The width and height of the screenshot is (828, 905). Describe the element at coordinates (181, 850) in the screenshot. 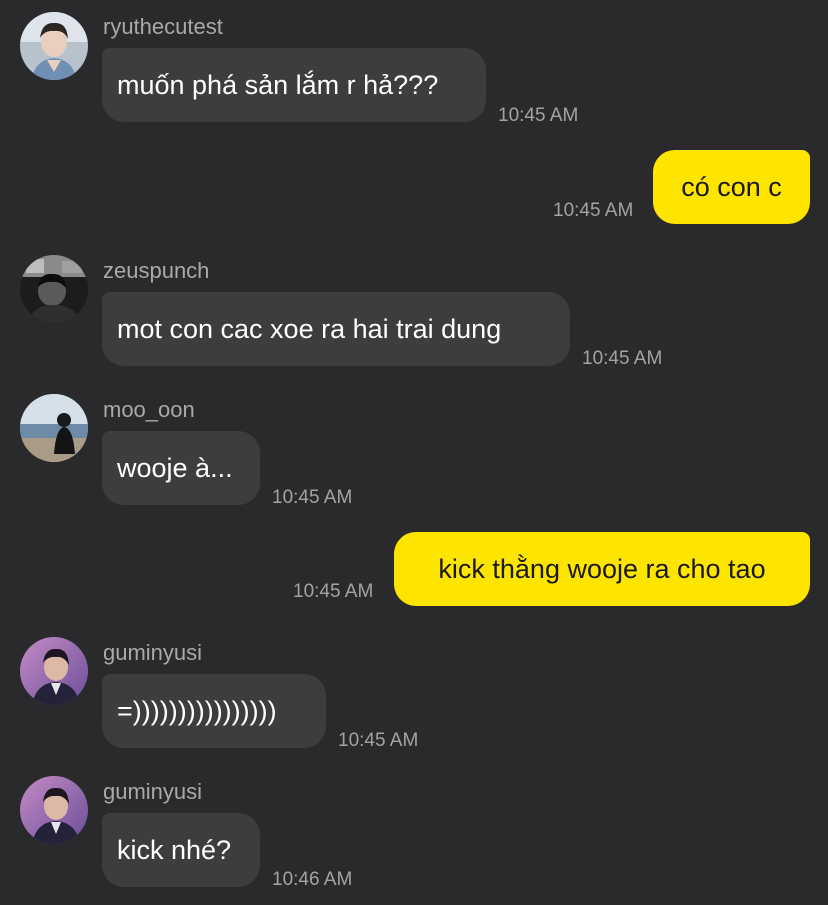

I see `message-bubble: kick nhé?` at that location.